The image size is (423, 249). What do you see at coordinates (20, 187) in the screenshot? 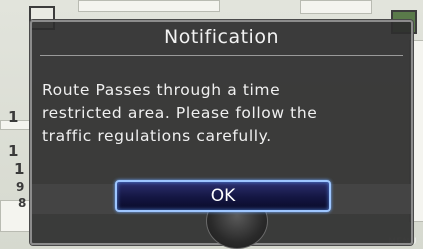
I see `map-label: 9` at bounding box center [20, 187].